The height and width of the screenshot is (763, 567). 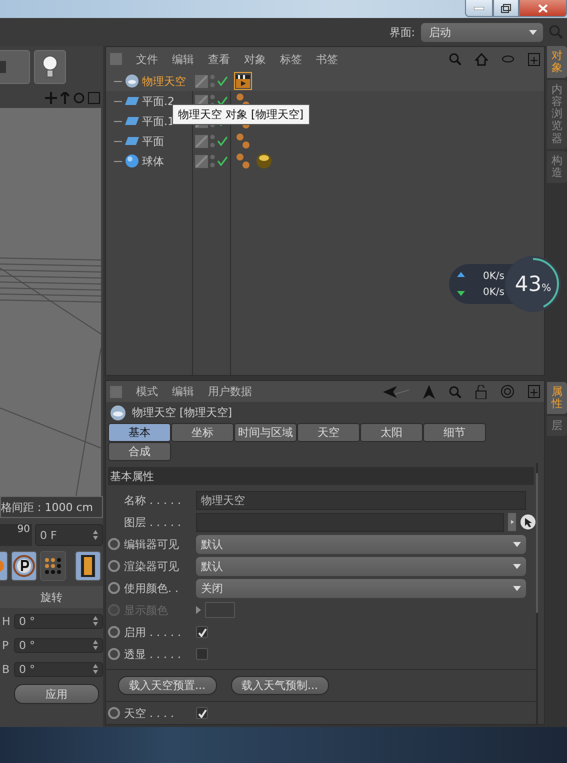 I want to click on menu-item: 文件, so click(x=147, y=59).